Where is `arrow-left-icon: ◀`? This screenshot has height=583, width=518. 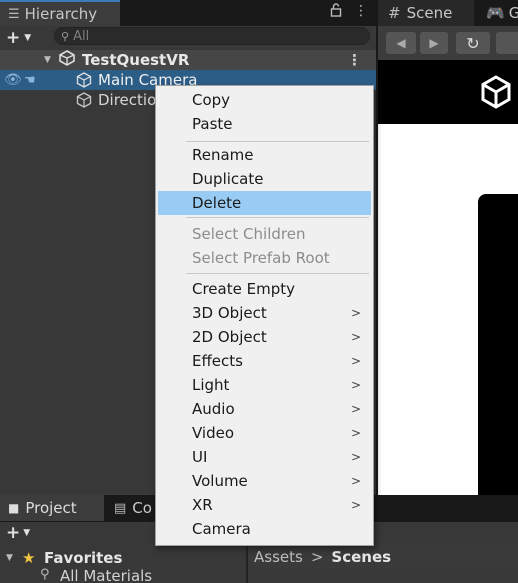
arrow-left-icon: ◀ is located at coordinates (401, 43).